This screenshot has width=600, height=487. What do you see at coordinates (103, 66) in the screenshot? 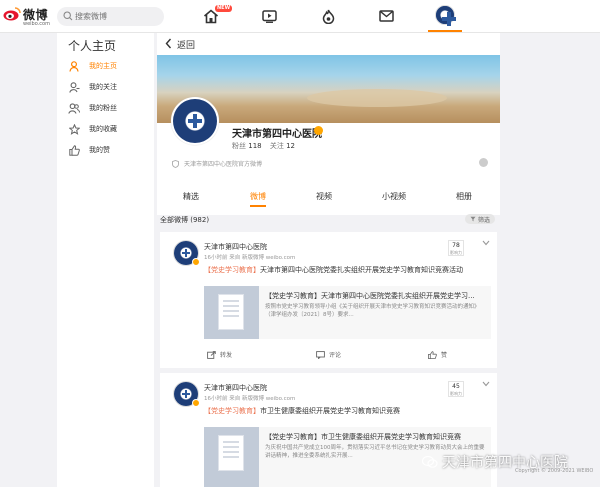
I see `sidebar-item-label: 我的主页` at bounding box center [103, 66].